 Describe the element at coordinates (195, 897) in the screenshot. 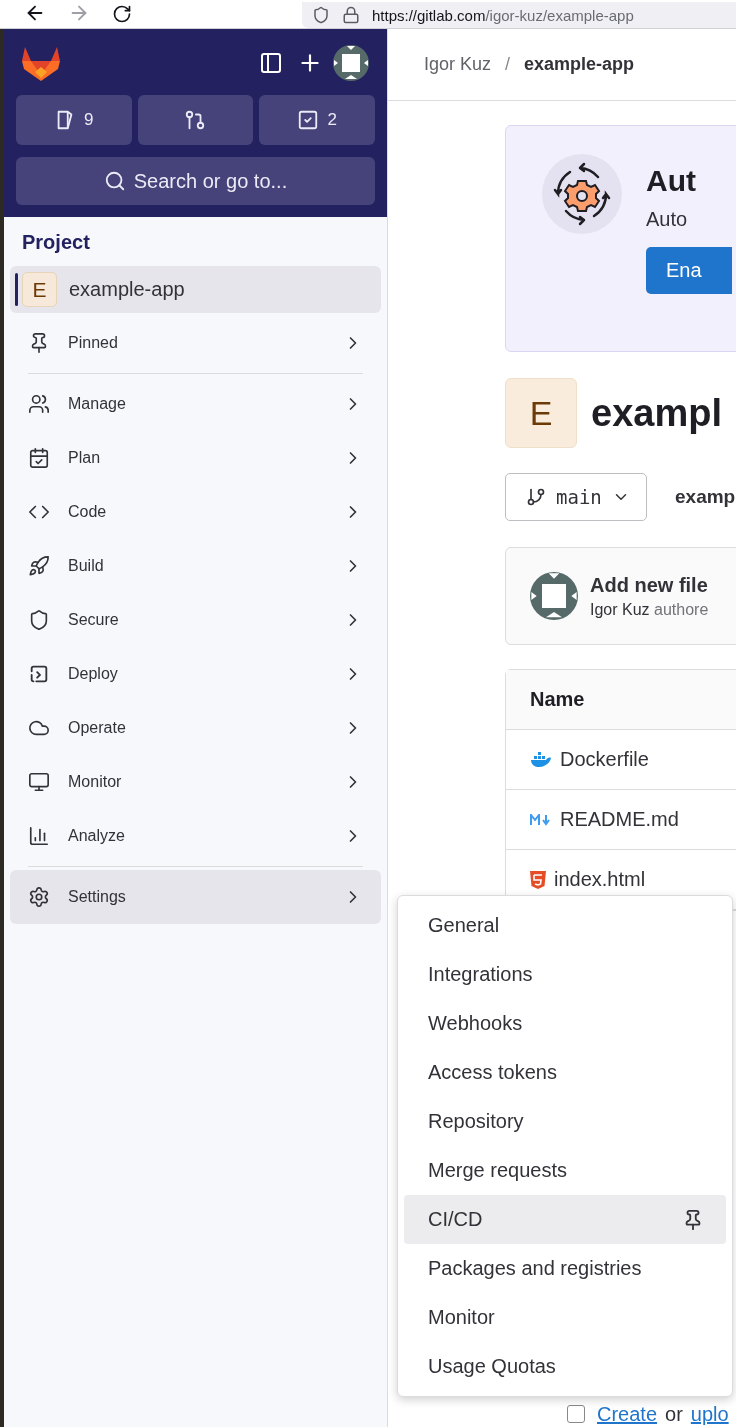

I see `nav-item: Settings` at that location.